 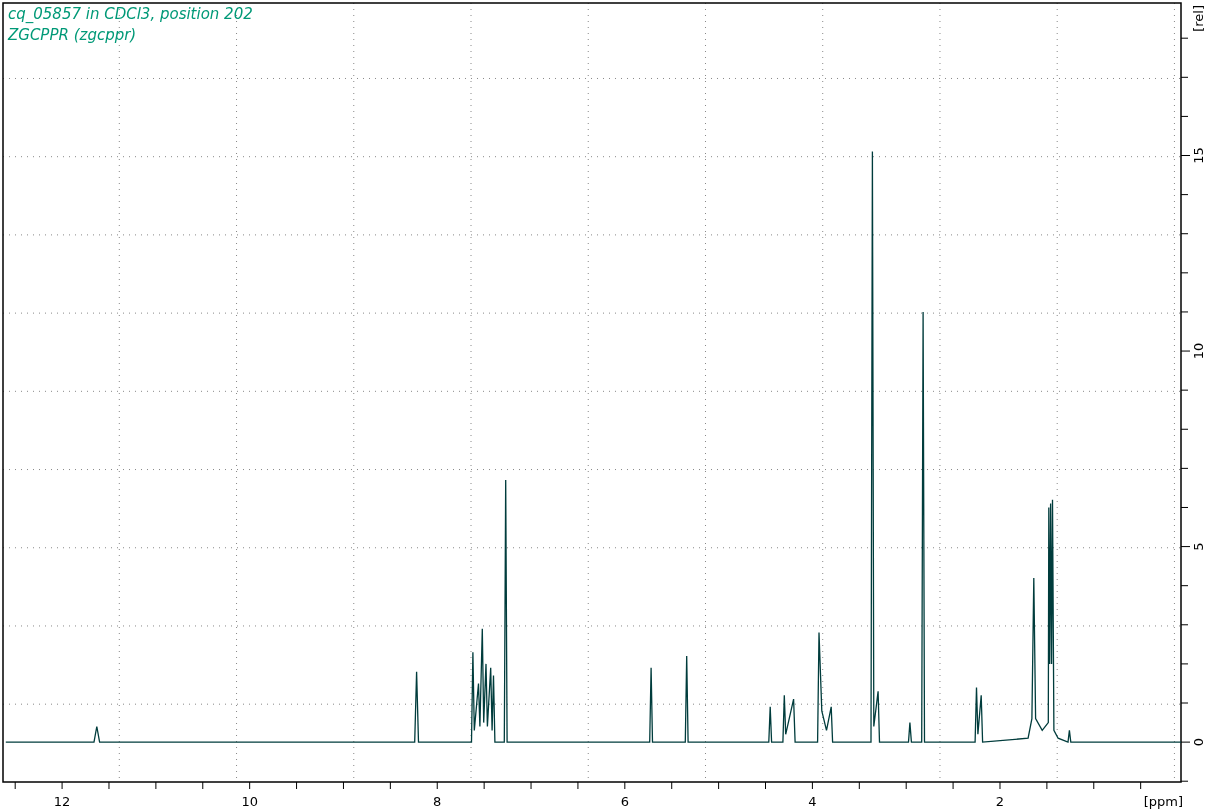 I want to click on sample-title: cq_05857 in CDCl3, position 202, so click(x=130, y=14).